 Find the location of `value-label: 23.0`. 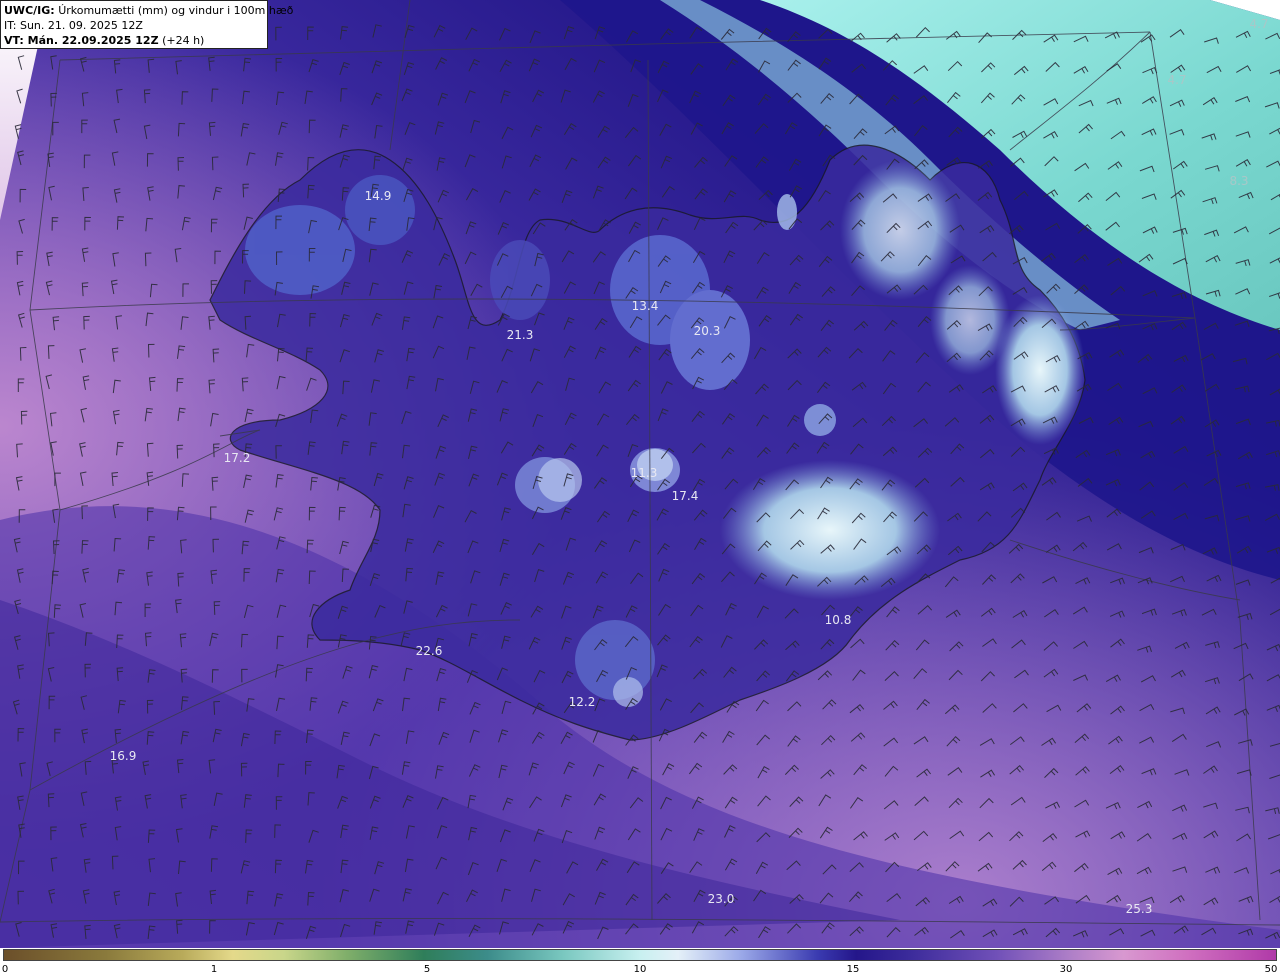

value-label: 23.0 is located at coordinates (721, 899).